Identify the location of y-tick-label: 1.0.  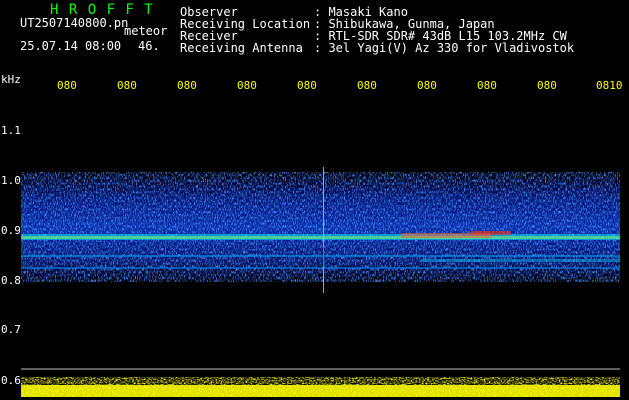
(11, 180).